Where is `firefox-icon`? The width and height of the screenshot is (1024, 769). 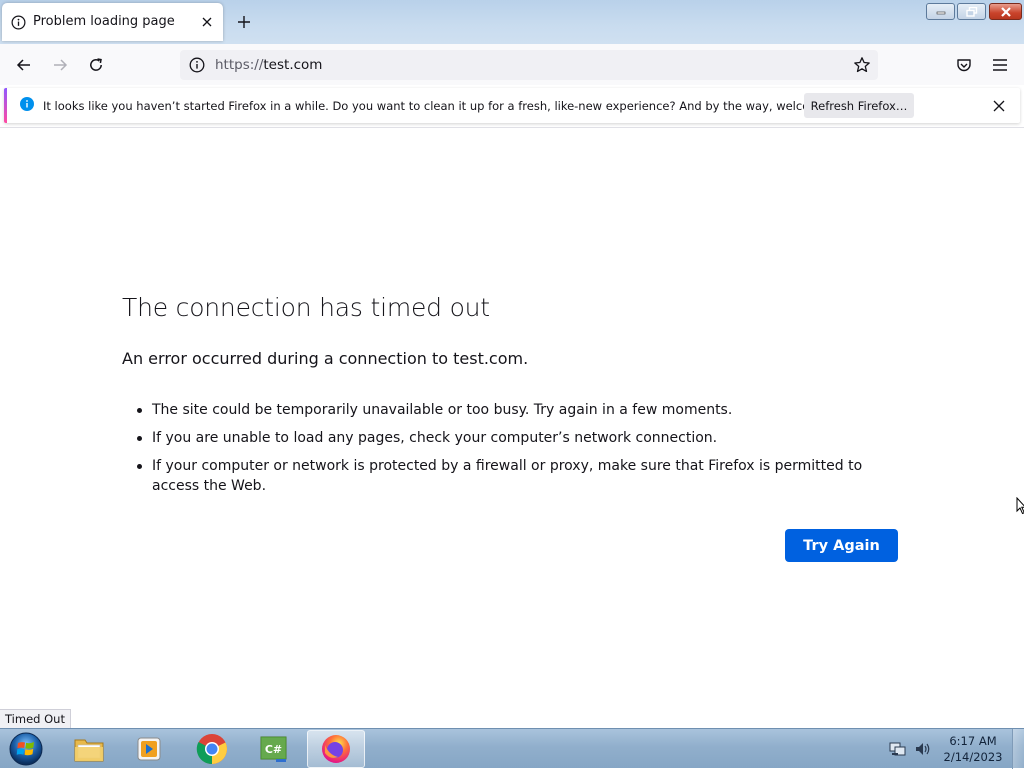
firefox-icon is located at coordinates (336, 749).